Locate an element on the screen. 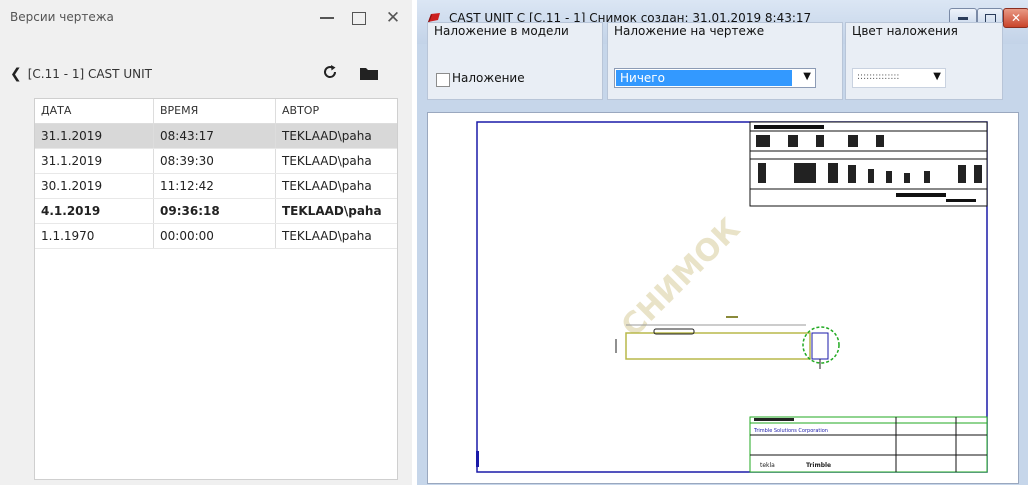 The height and width of the screenshot is (485, 1028). drawing-overlay-value: Ничего is located at coordinates (704, 78).